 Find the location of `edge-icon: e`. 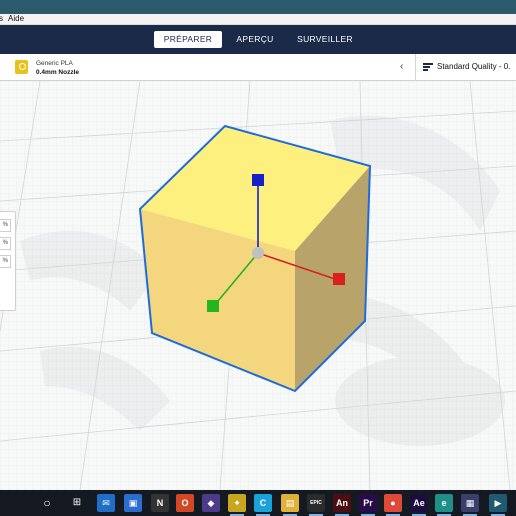

edge-icon: e is located at coordinates (444, 503).